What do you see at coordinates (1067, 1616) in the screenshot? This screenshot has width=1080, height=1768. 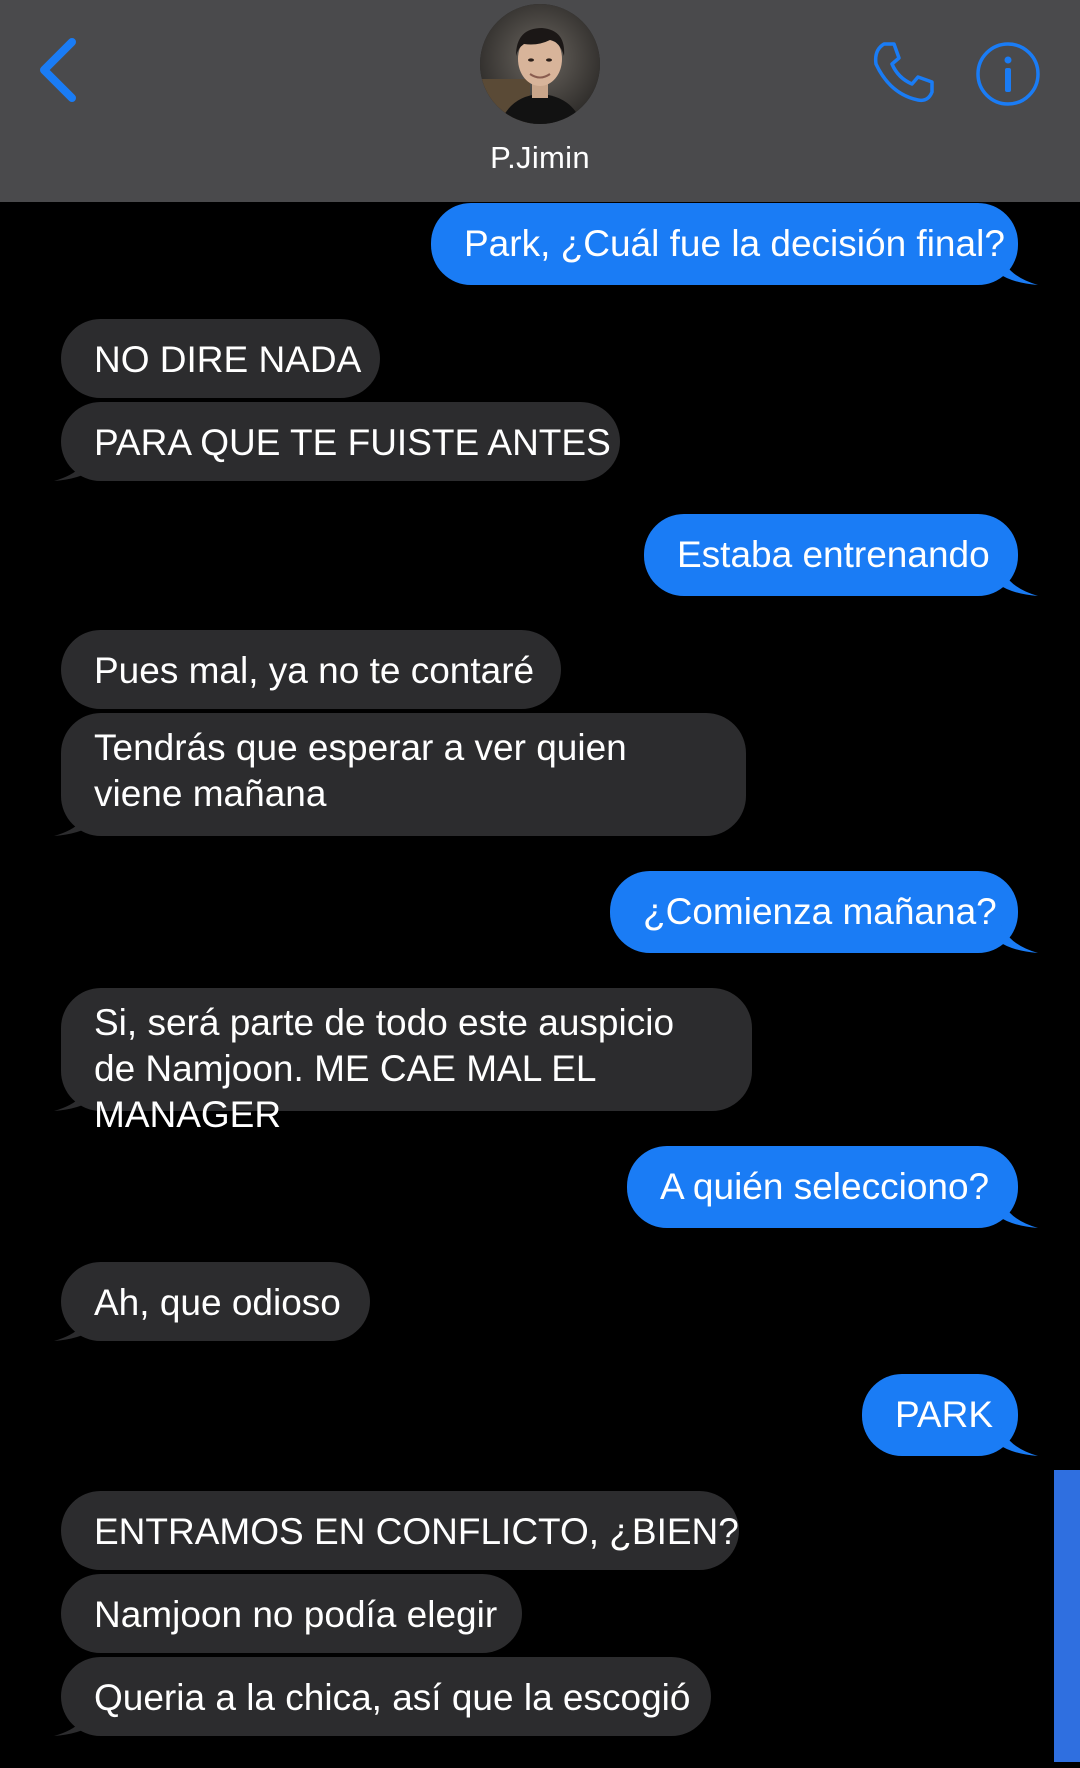 I see `scroll-indicator` at bounding box center [1067, 1616].